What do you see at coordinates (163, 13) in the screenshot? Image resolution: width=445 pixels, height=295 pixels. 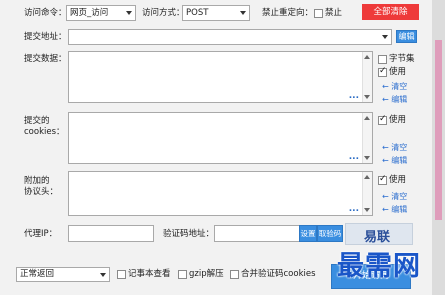 I see `access-method-label: 访问方式：` at bounding box center [163, 13].